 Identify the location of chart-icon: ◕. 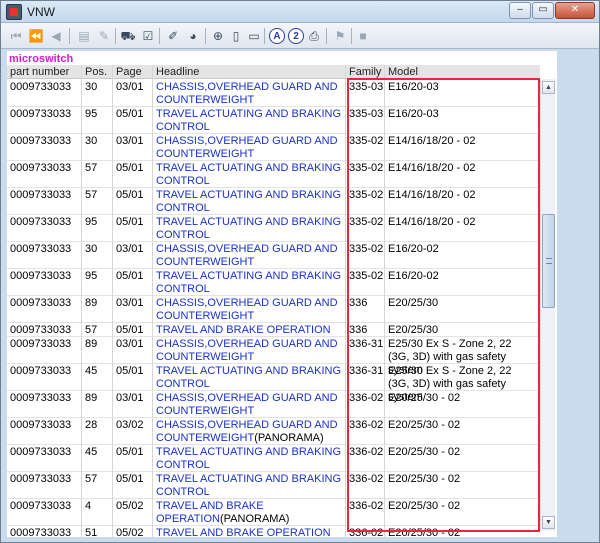
(193, 36).